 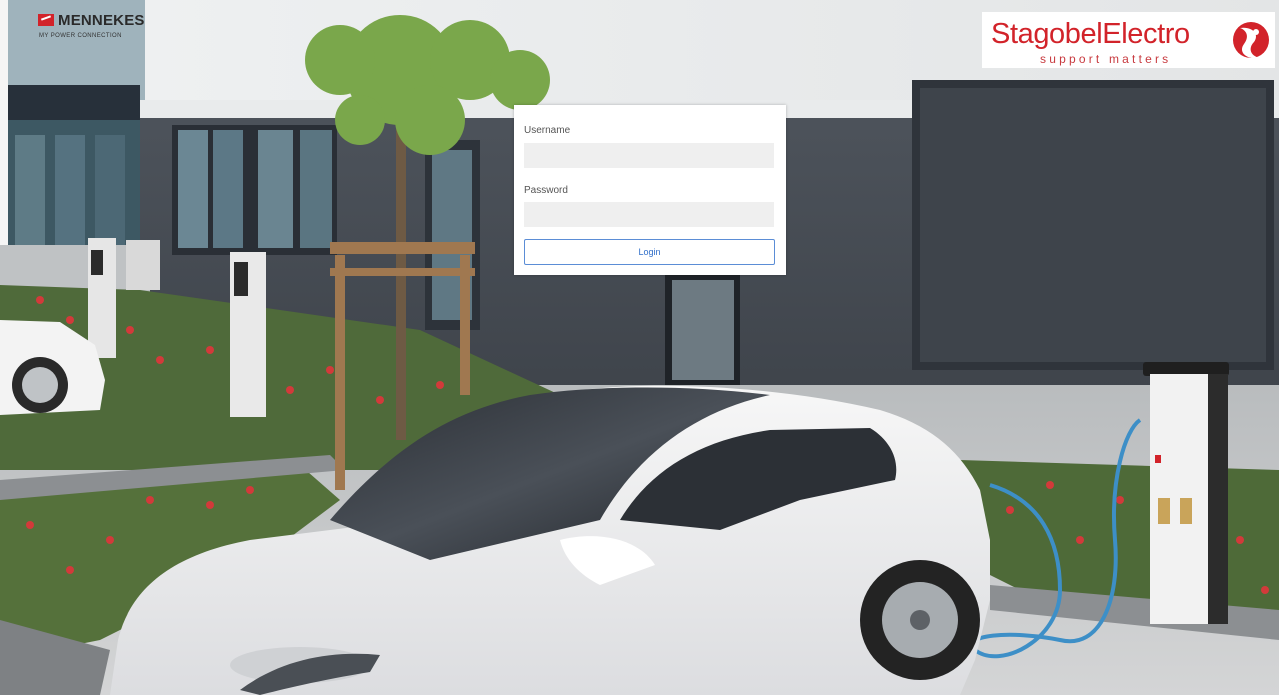 What do you see at coordinates (1251, 40) in the screenshot?
I see `stagobel-swirl-icon` at bounding box center [1251, 40].